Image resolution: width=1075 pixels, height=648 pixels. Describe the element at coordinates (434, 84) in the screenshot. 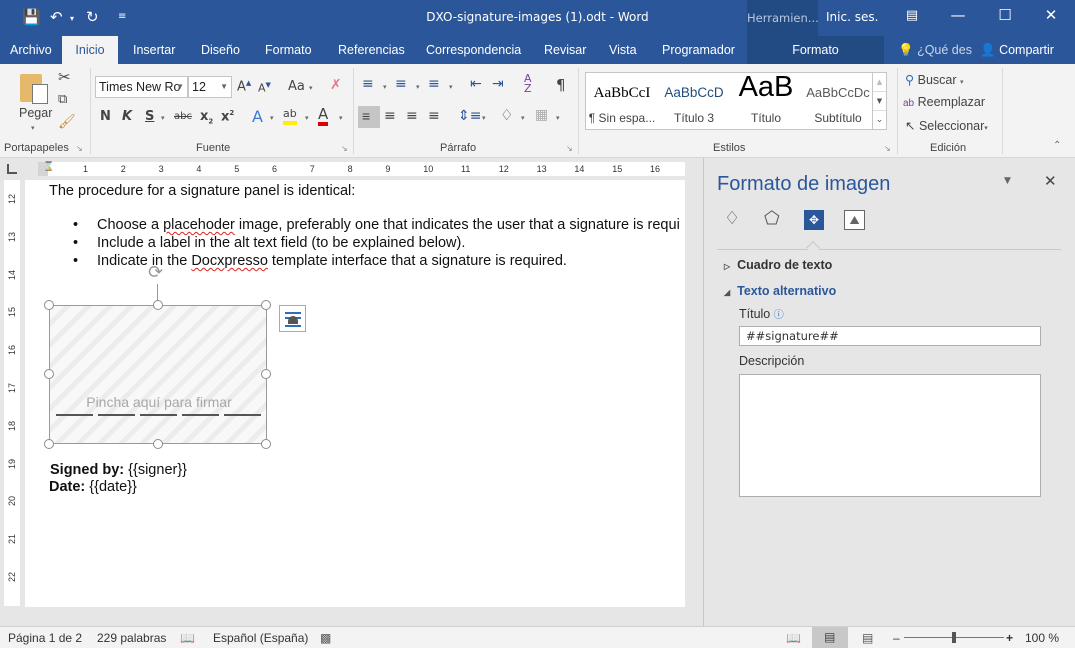

I see `multilevel-list-icon: ≡` at that location.